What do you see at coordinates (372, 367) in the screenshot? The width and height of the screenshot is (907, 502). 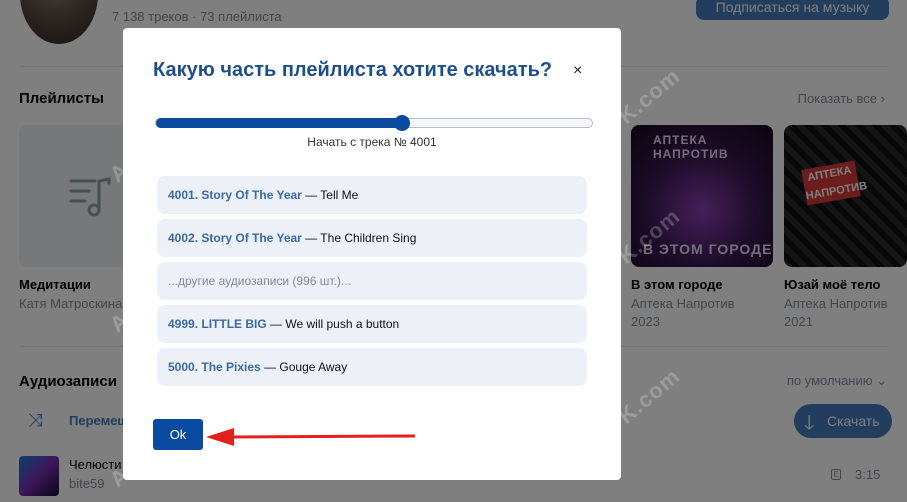 I see `list-item: 5000. The Pixies — Gouge Away` at bounding box center [372, 367].